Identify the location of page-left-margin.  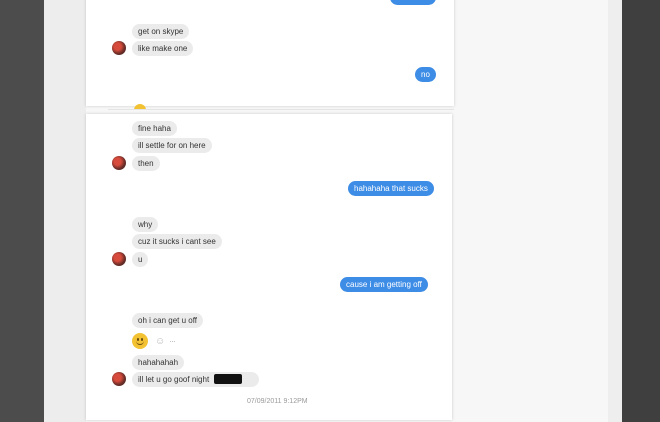
(65, 211).